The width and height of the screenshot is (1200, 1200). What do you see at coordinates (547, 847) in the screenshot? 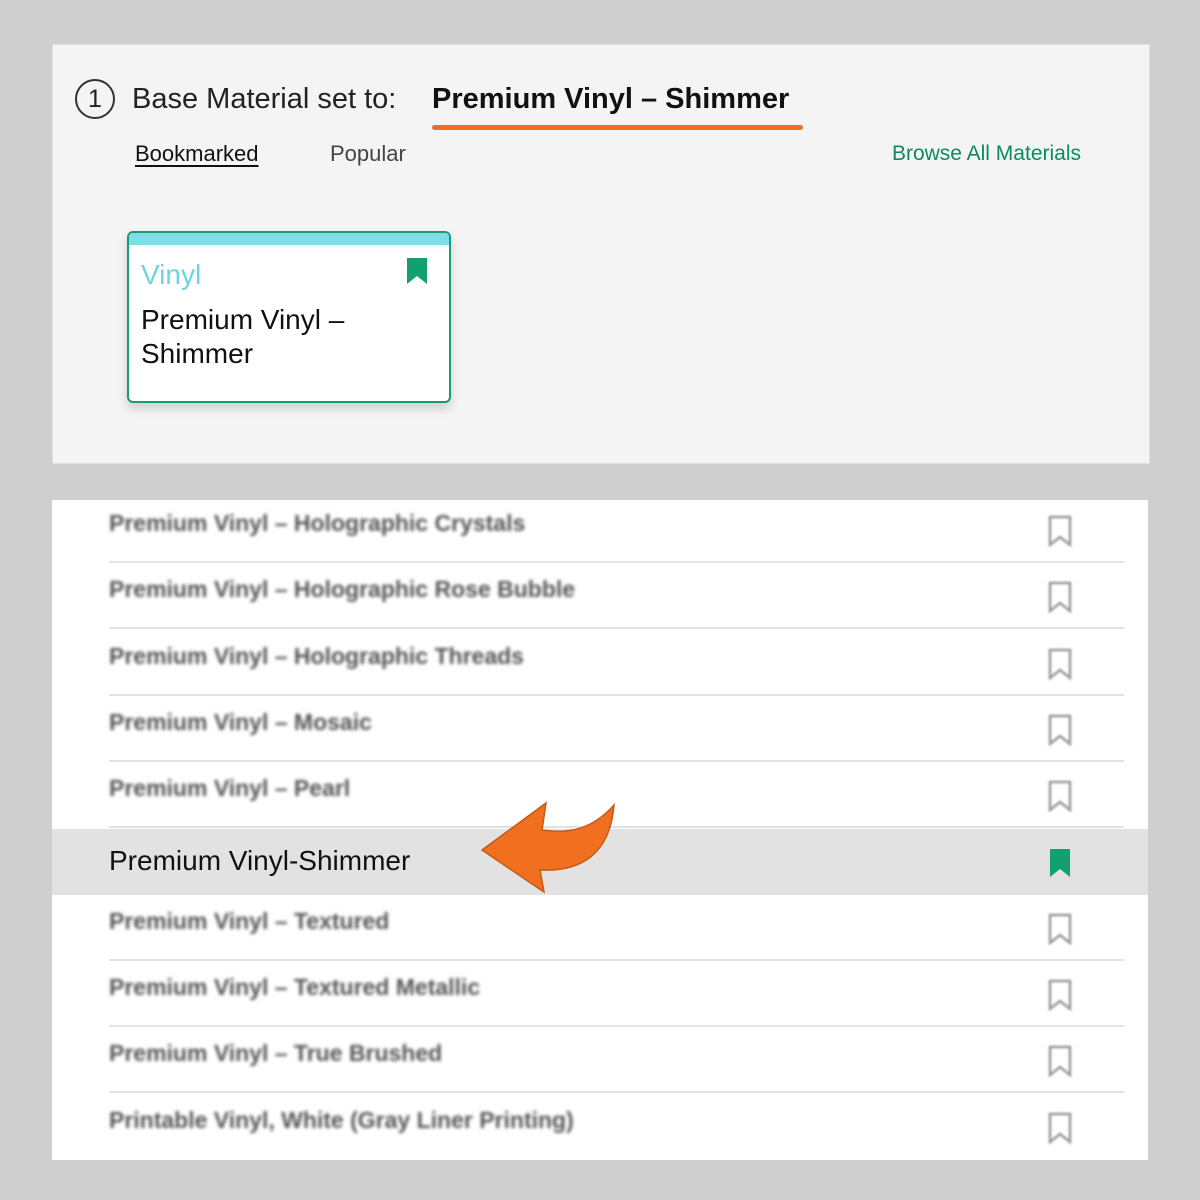
I see `curved-arrow-icon` at bounding box center [547, 847].